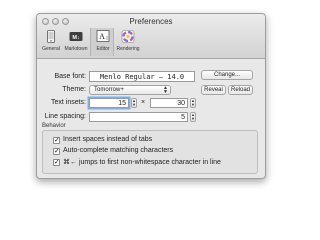 This screenshot has width=320, height=240. What do you see at coordinates (109, 90) in the screenshot?
I see `theme-select-value: Tomorrow+` at bounding box center [109, 90].